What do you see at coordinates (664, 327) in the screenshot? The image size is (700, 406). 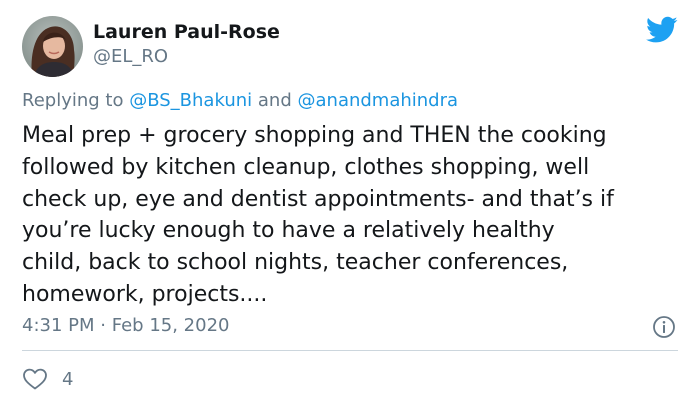 I see `info-icon` at bounding box center [664, 327].